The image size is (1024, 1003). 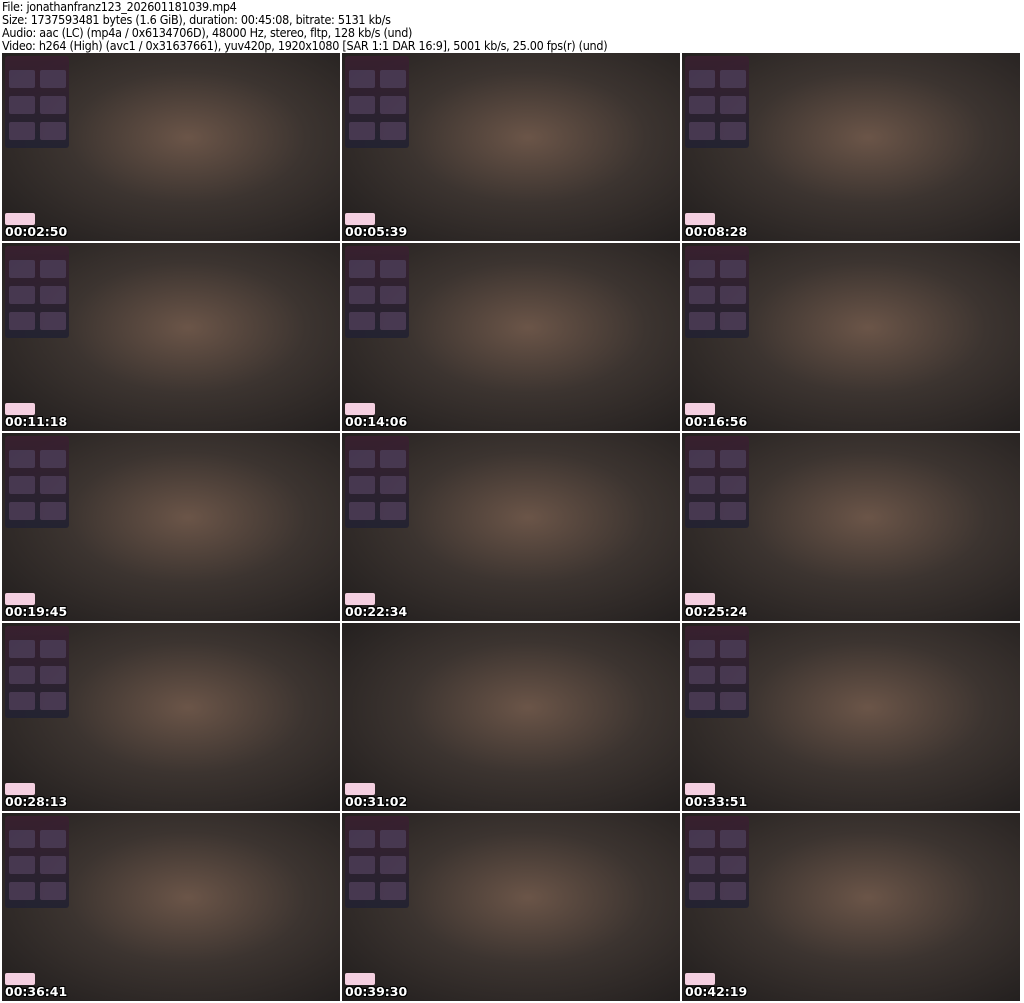 What do you see at coordinates (171, 527) in the screenshot?
I see `video-frame-thumbnail: 00:19:45` at bounding box center [171, 527].